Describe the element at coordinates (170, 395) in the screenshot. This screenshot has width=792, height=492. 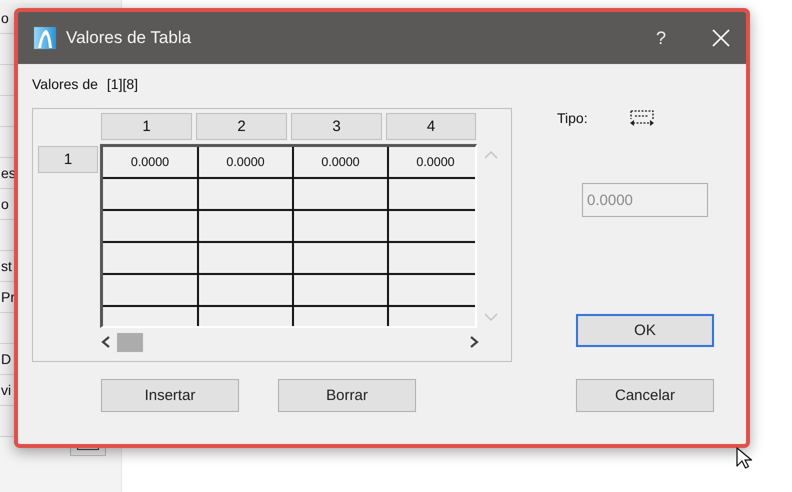
I see `dialog-button: Insertar` at that location.